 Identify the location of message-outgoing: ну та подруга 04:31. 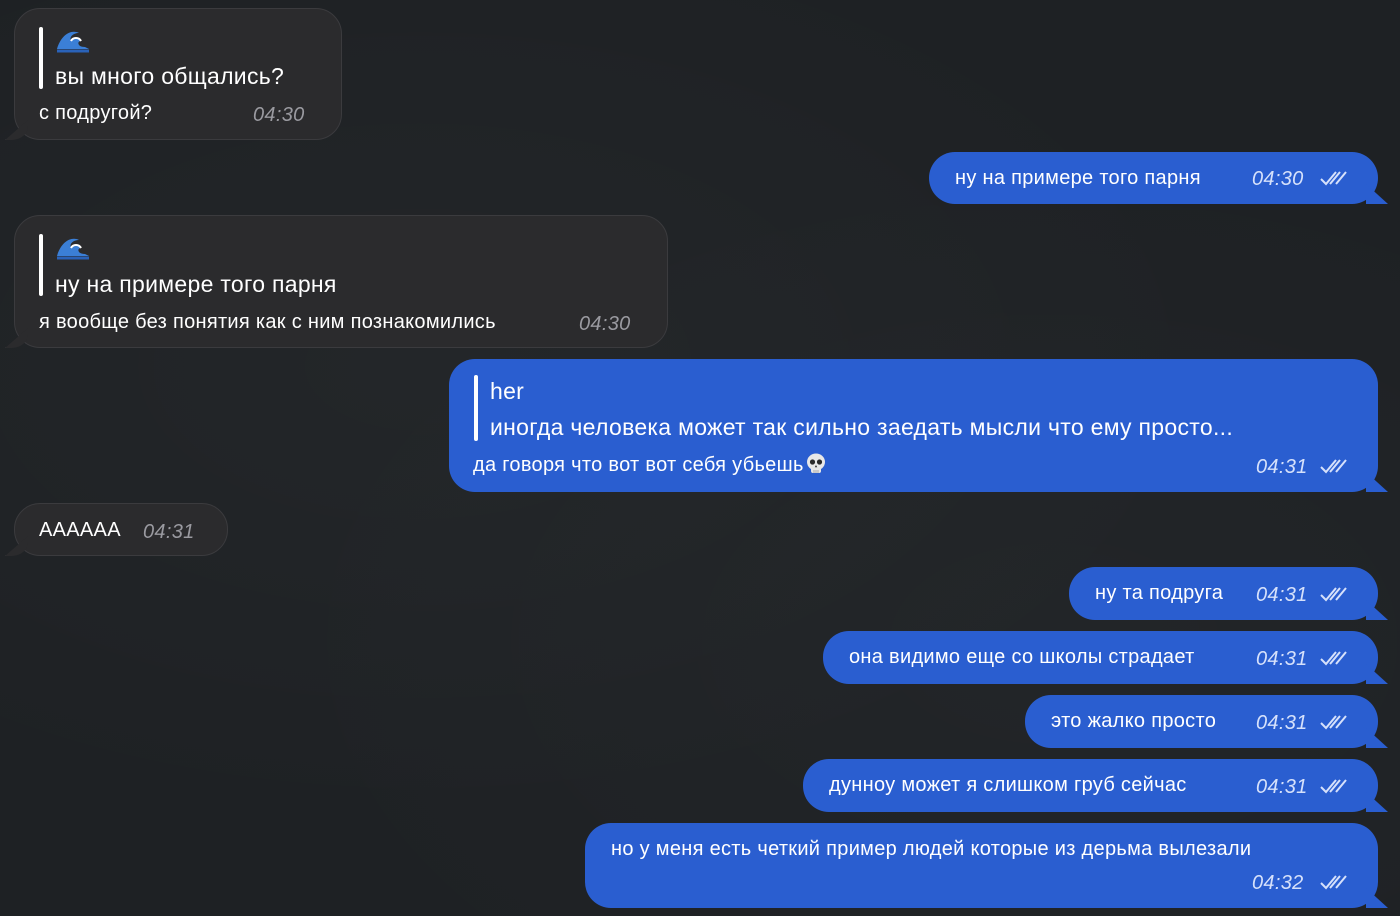
(1223, 593).